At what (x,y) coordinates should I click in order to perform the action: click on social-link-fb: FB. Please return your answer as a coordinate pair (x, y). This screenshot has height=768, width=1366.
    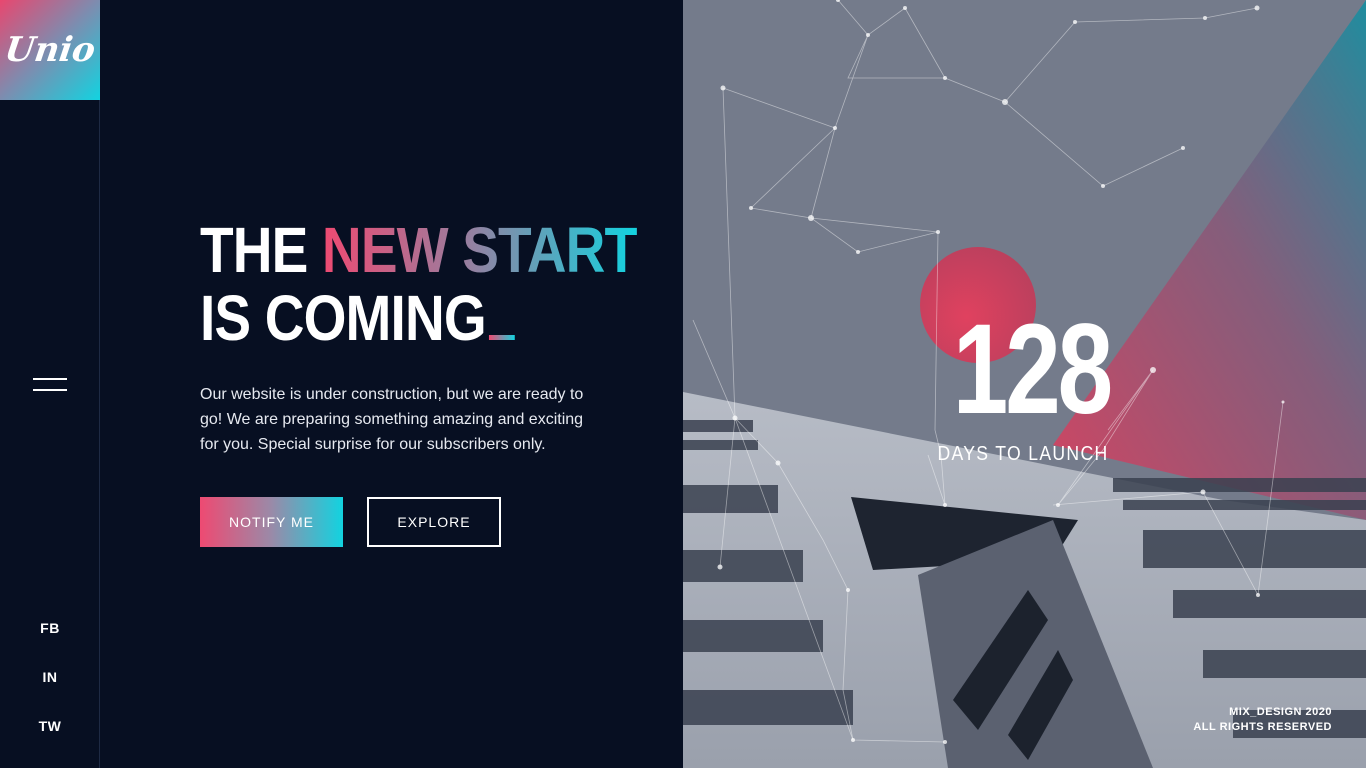
    Looking at the image, I should click on (50, 628).